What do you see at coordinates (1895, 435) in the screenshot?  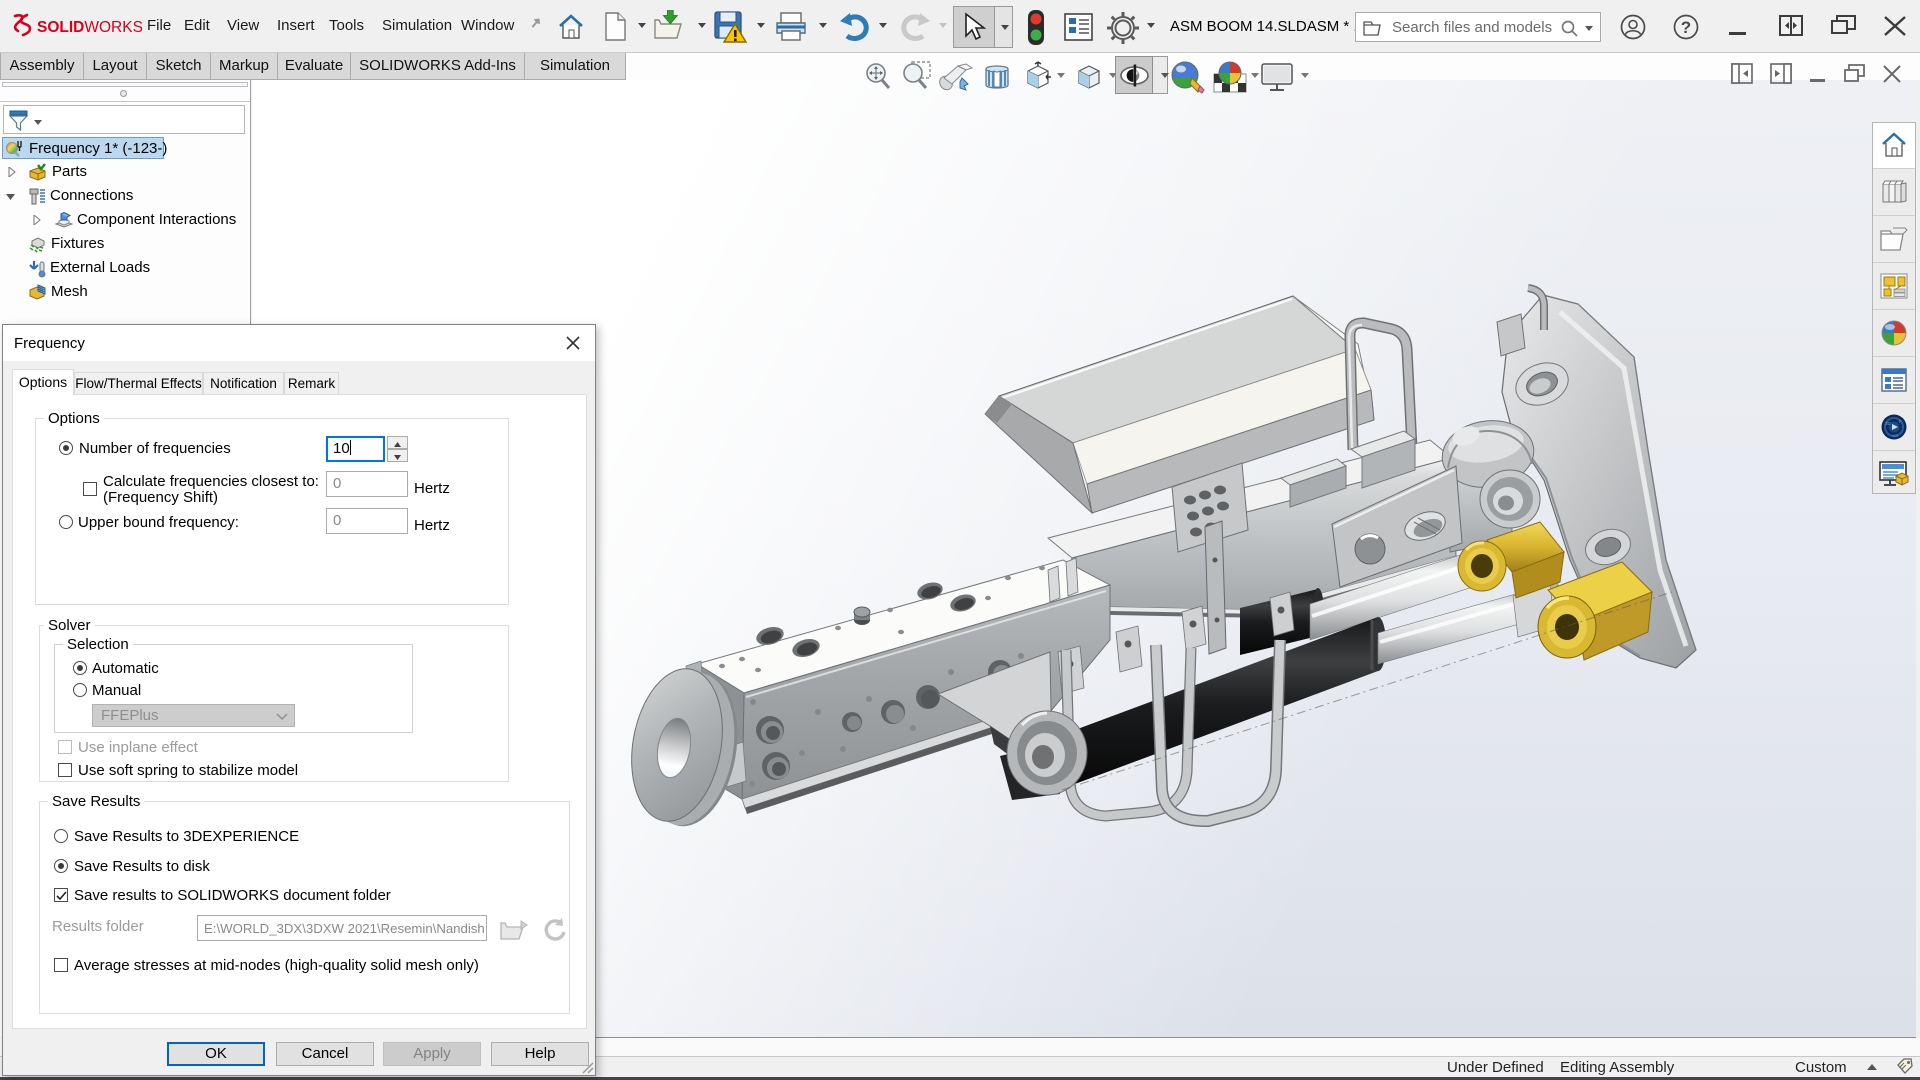 I see `svg-text: V,R` at bounding box center [1895, 435].